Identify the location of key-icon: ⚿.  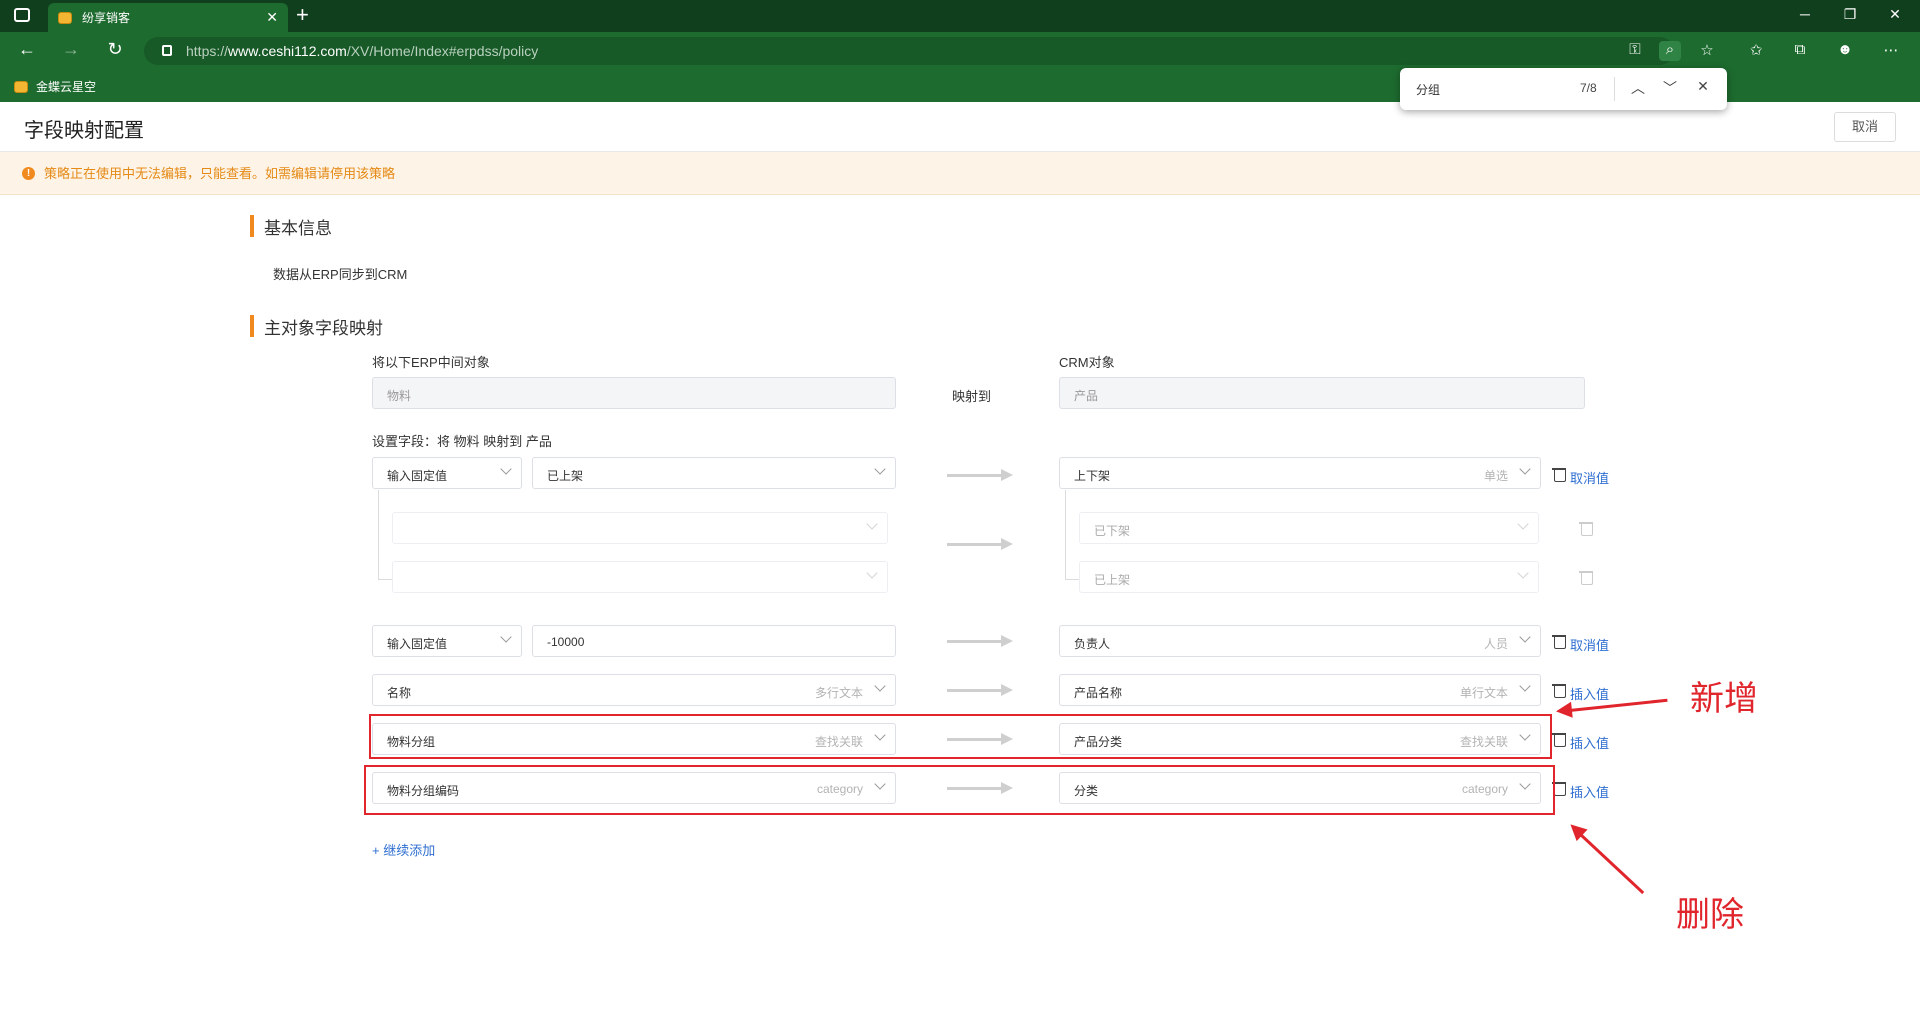
(1635, 51).